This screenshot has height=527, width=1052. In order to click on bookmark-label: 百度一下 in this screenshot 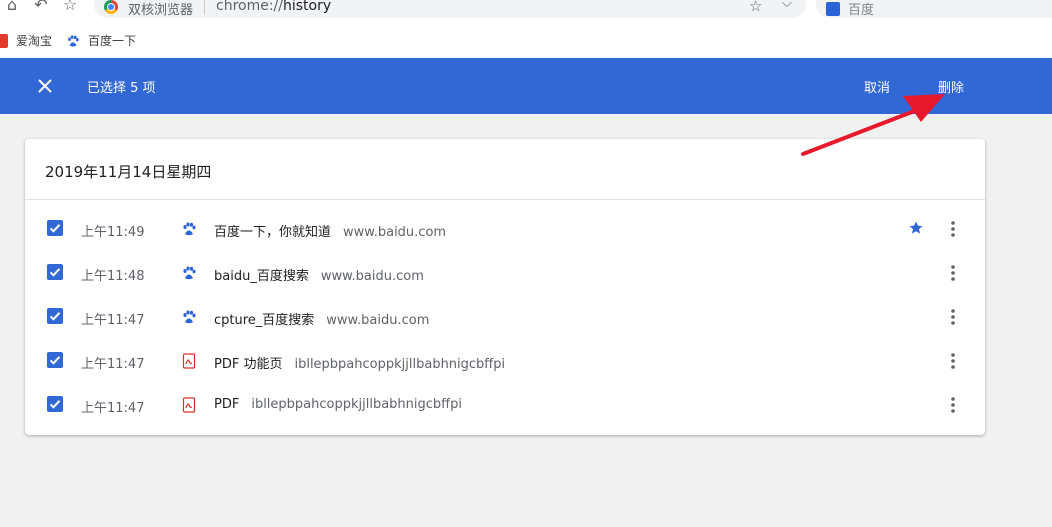, I will do `click(112, 41)`.